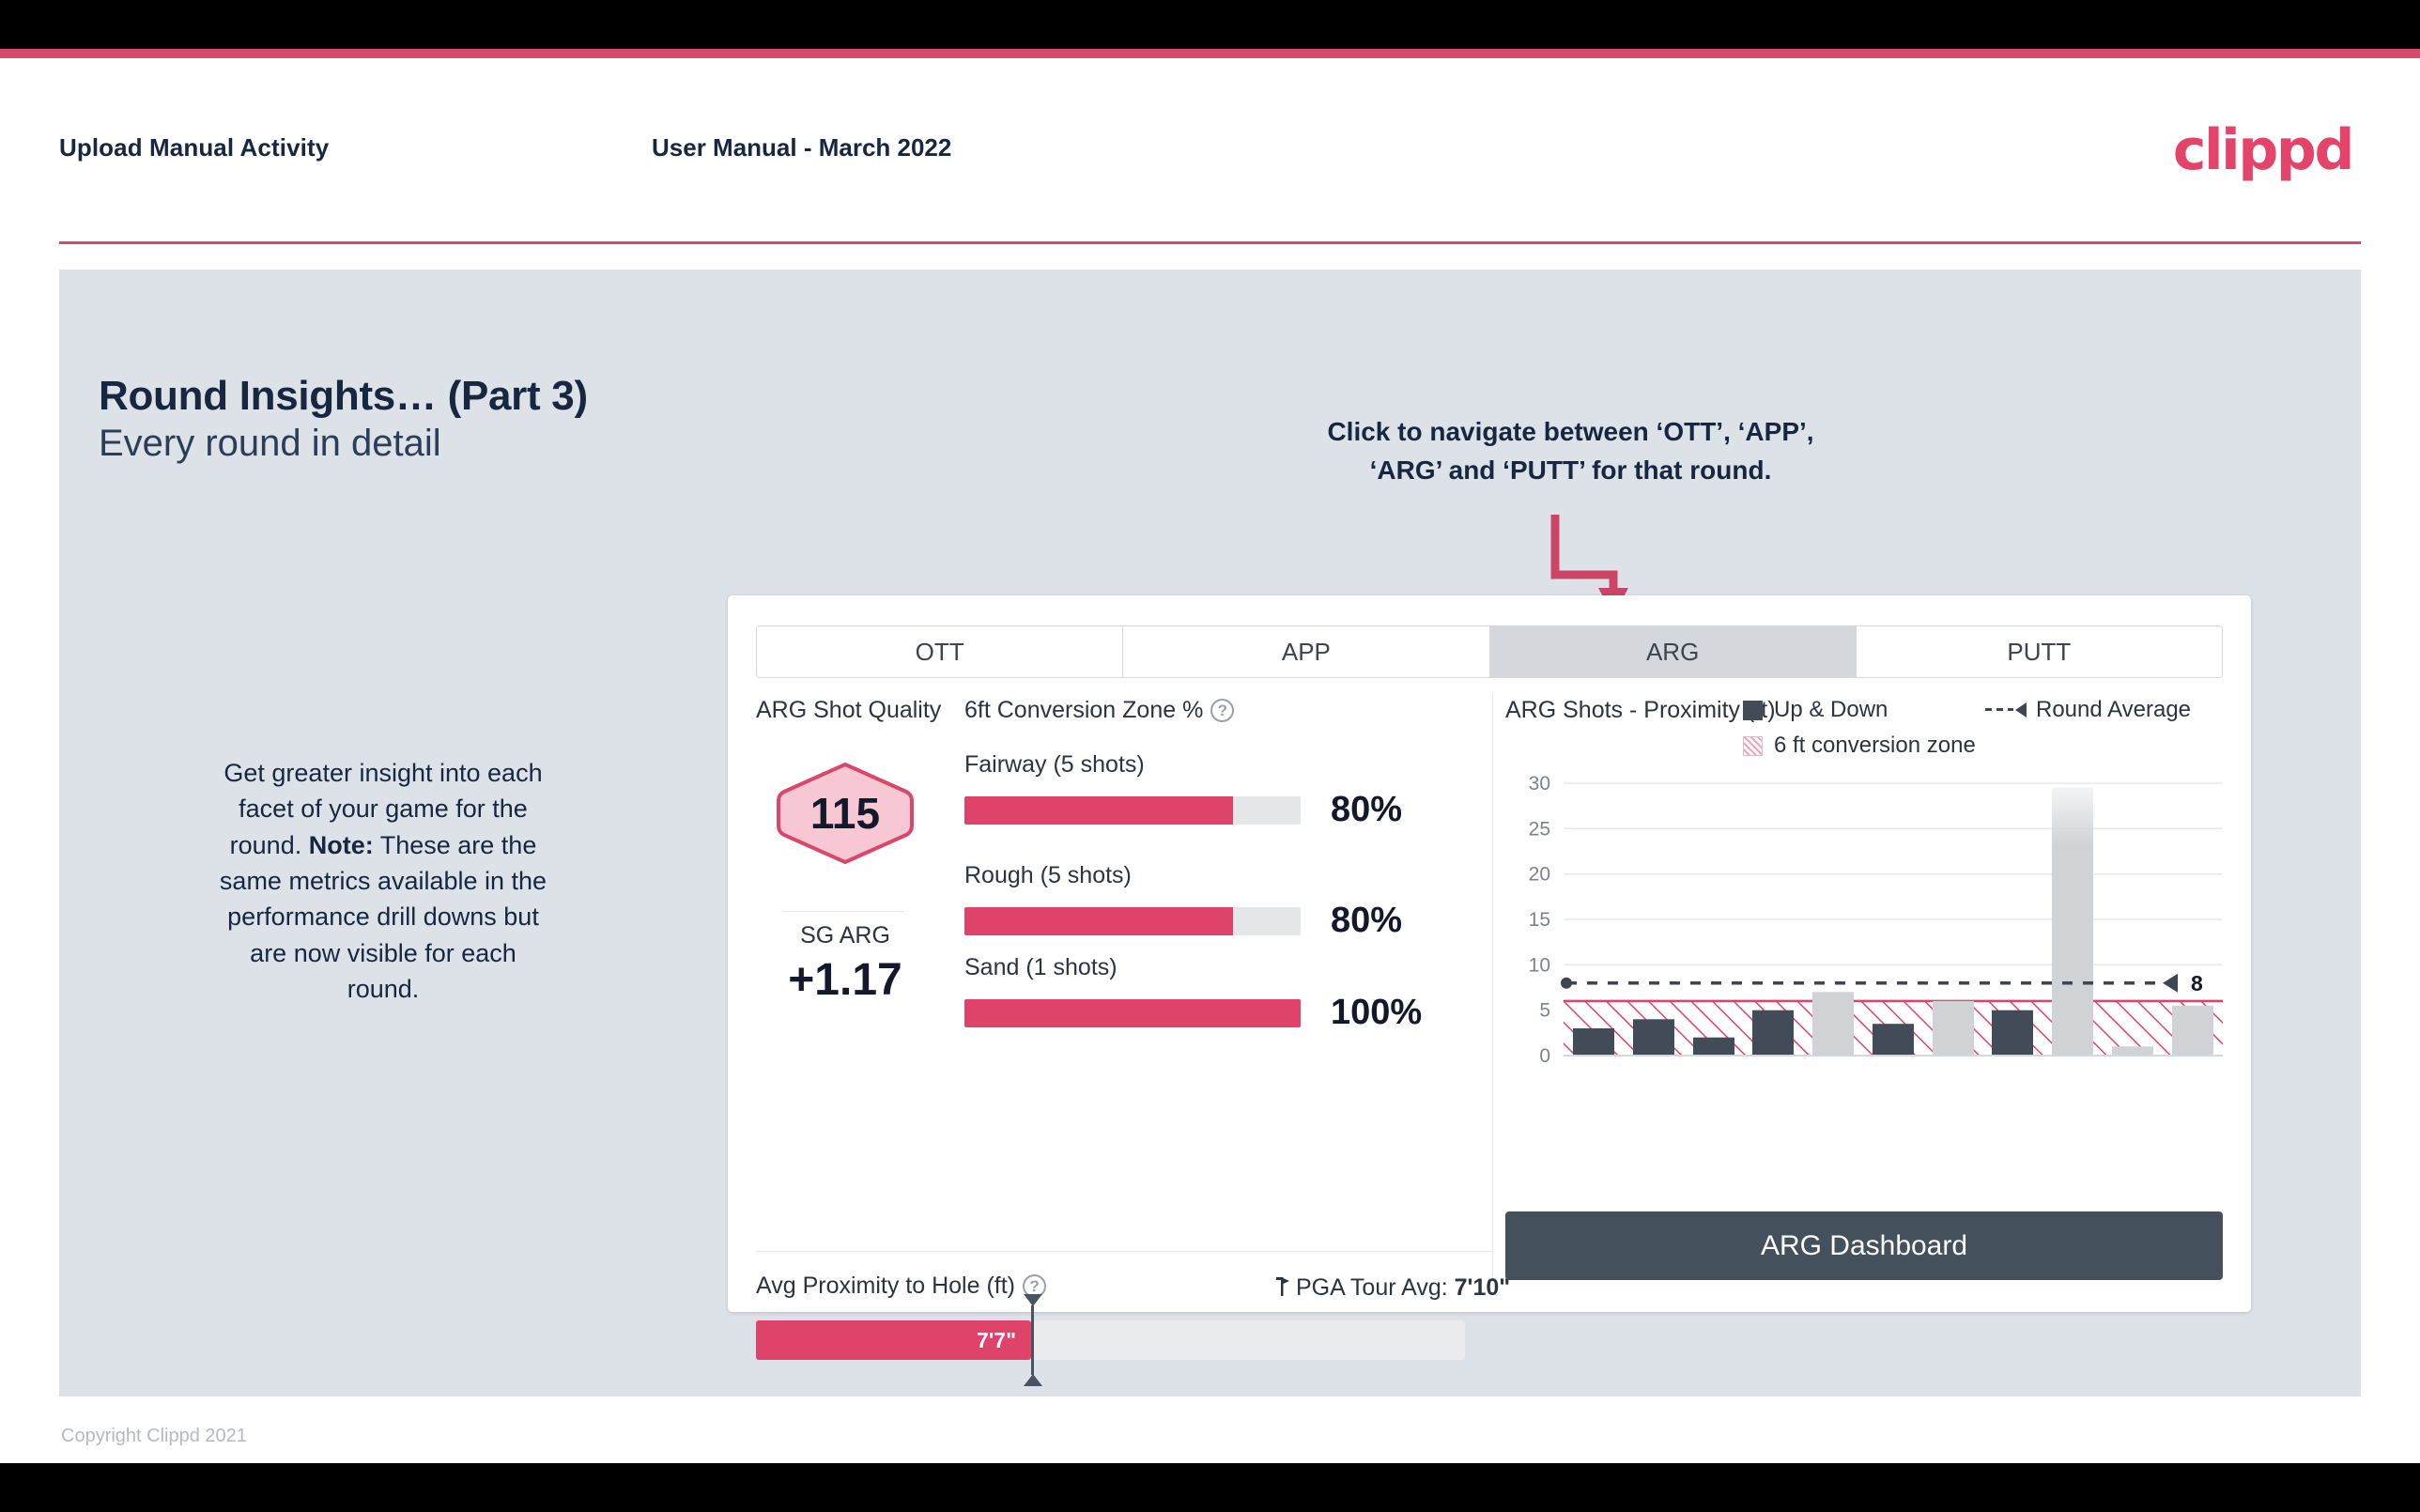 The width and height of the screenshot is (2420, 1512). I want to click on sg-divider, so click(844, 912).